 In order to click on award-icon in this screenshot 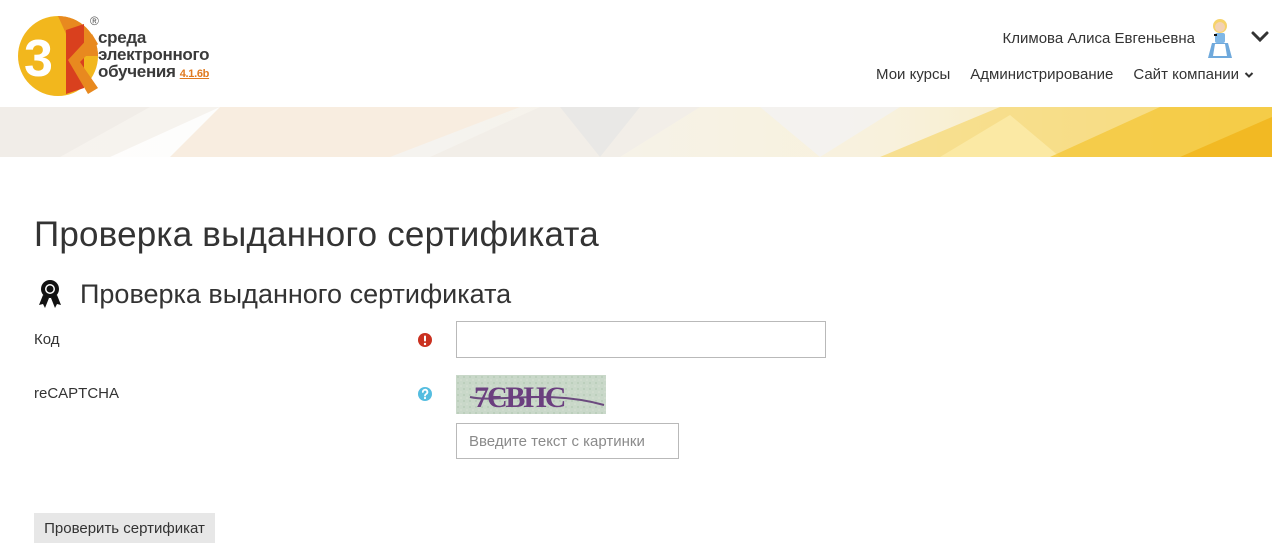, I will do `click(50, 294)`.